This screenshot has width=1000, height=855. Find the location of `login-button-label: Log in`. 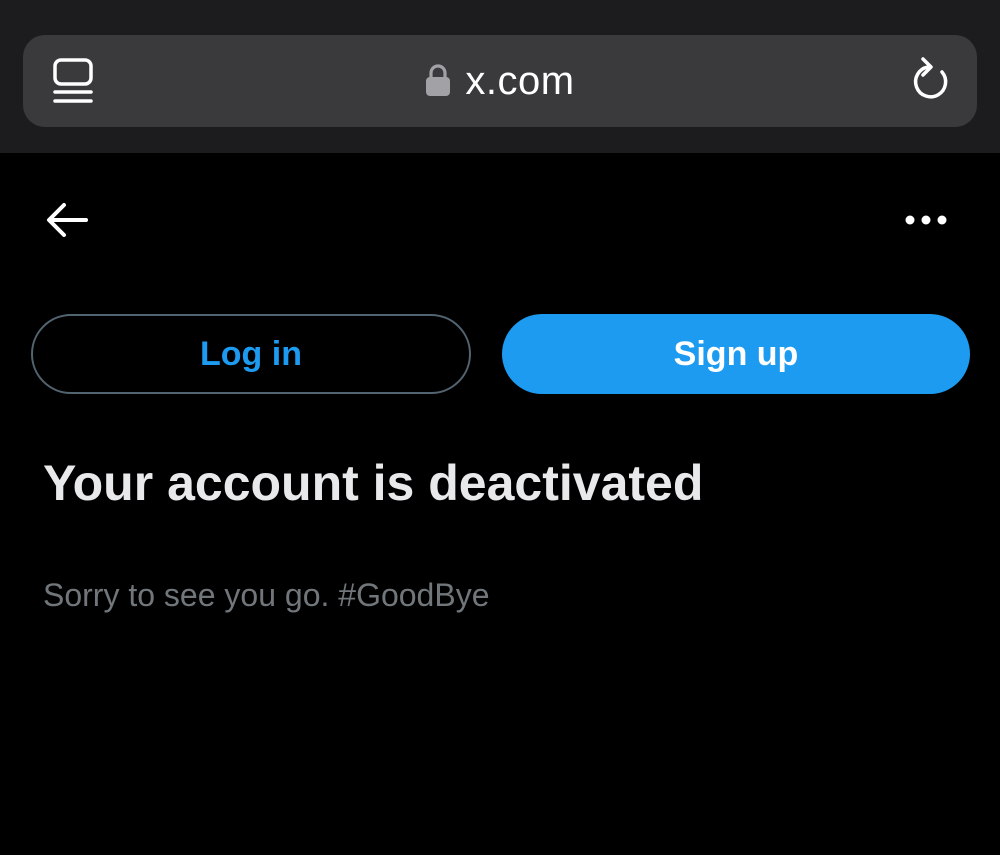

login-button-label: Log in is located at coordinates (251, 353).